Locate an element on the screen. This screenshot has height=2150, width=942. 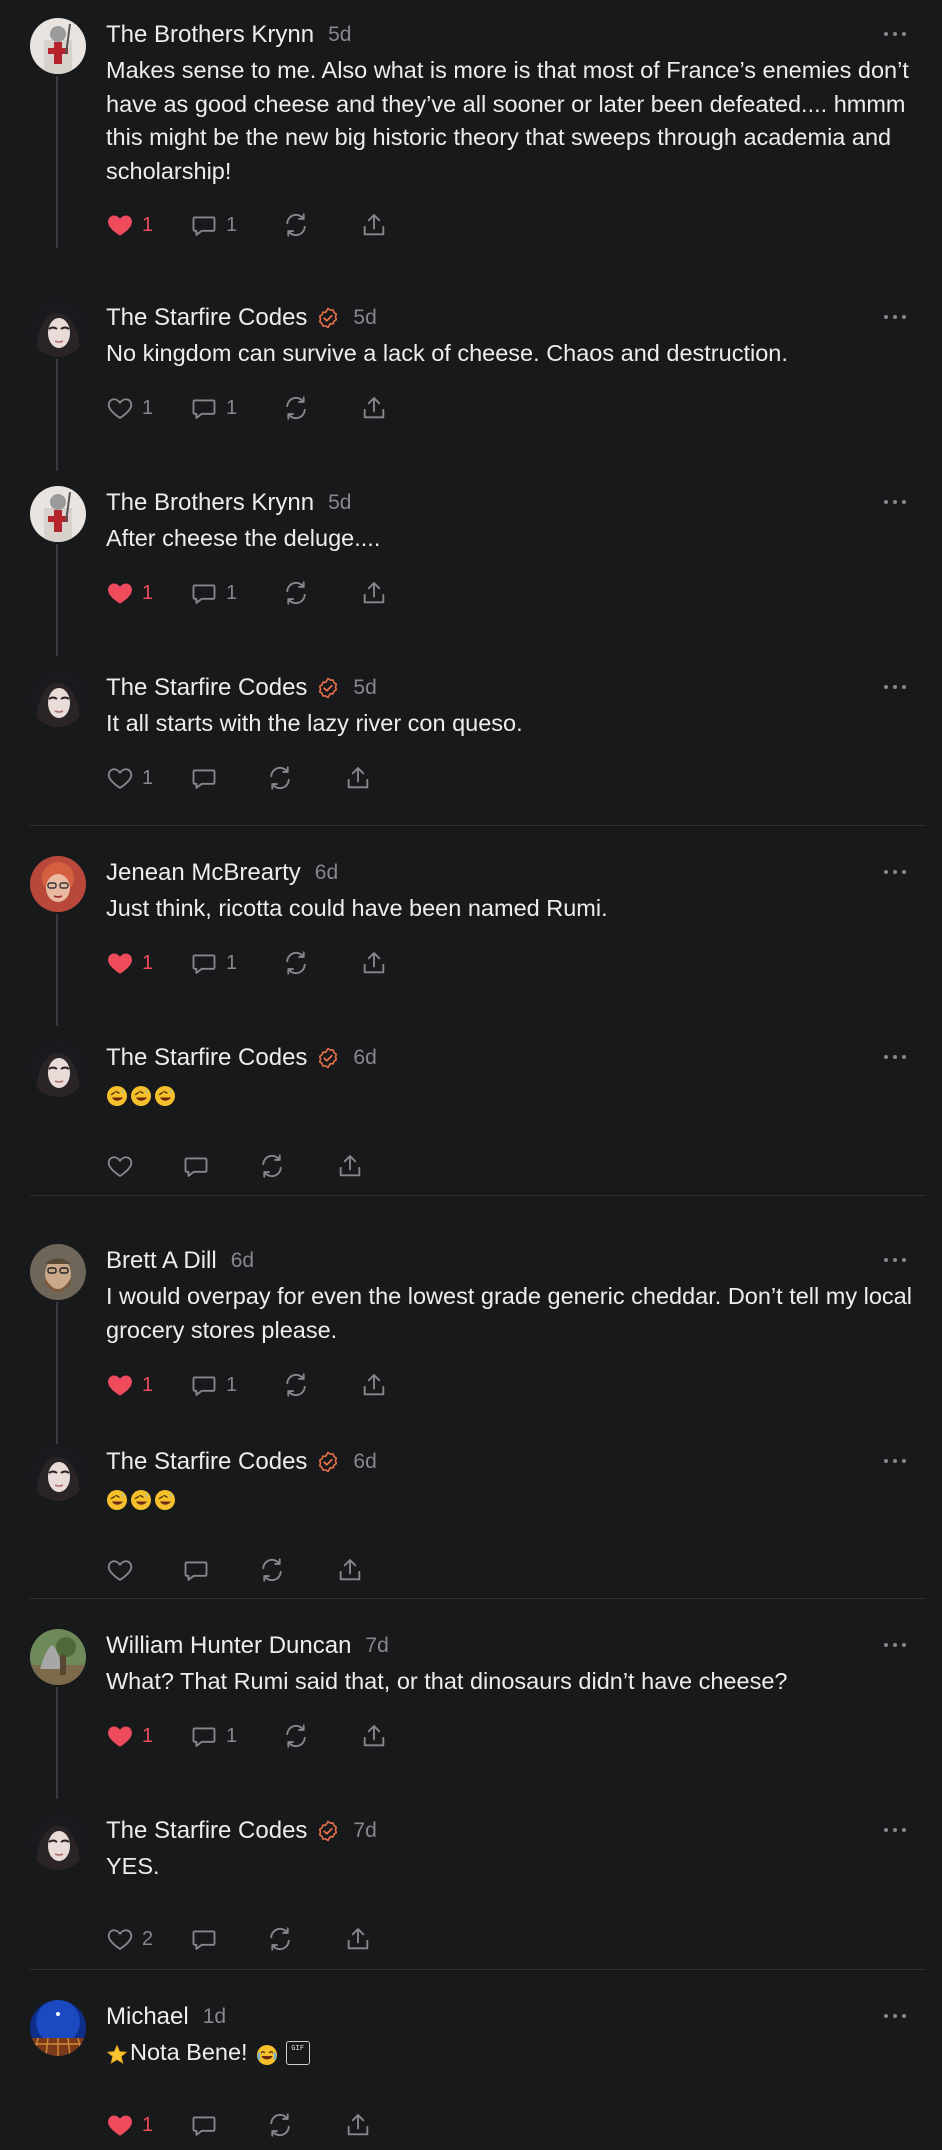
share-icon is located at coordinates (374, 1385).